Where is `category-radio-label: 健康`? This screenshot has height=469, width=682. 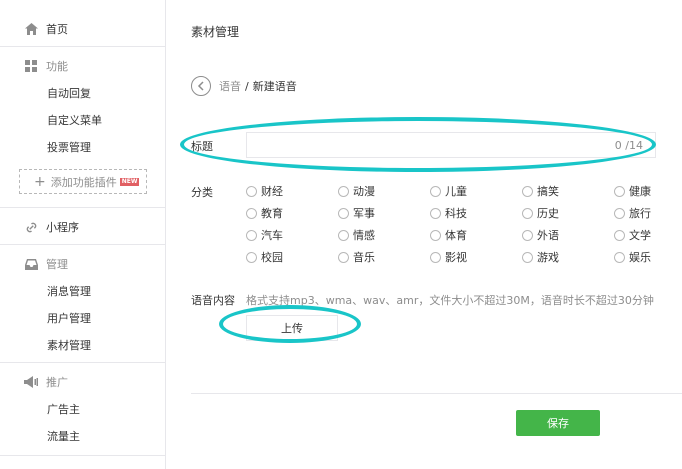 category-radio-label: 健康 is located at coordinates (640, 191).